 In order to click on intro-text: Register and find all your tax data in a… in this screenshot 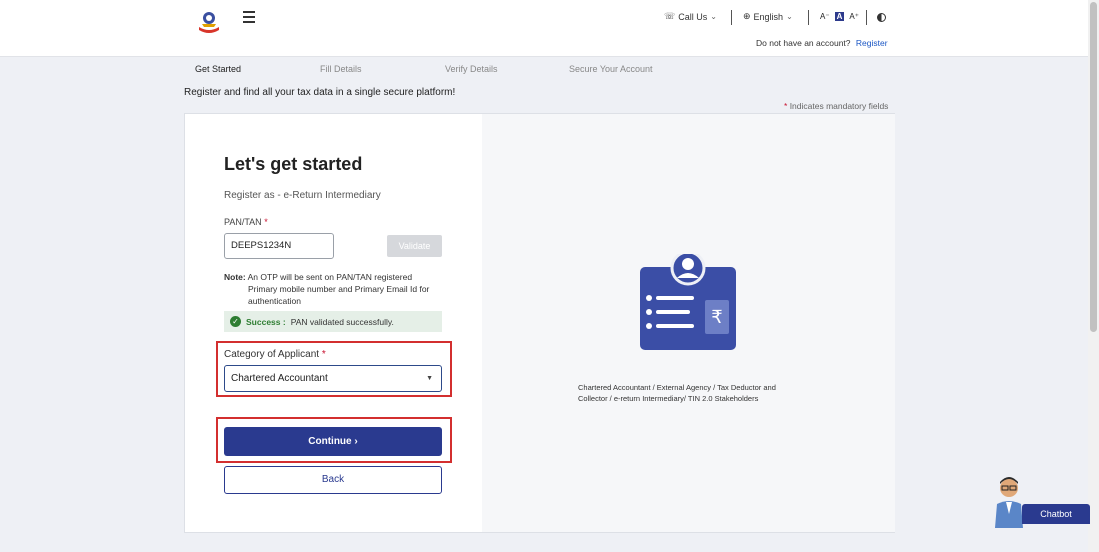, I will do `click(320, 92)`.